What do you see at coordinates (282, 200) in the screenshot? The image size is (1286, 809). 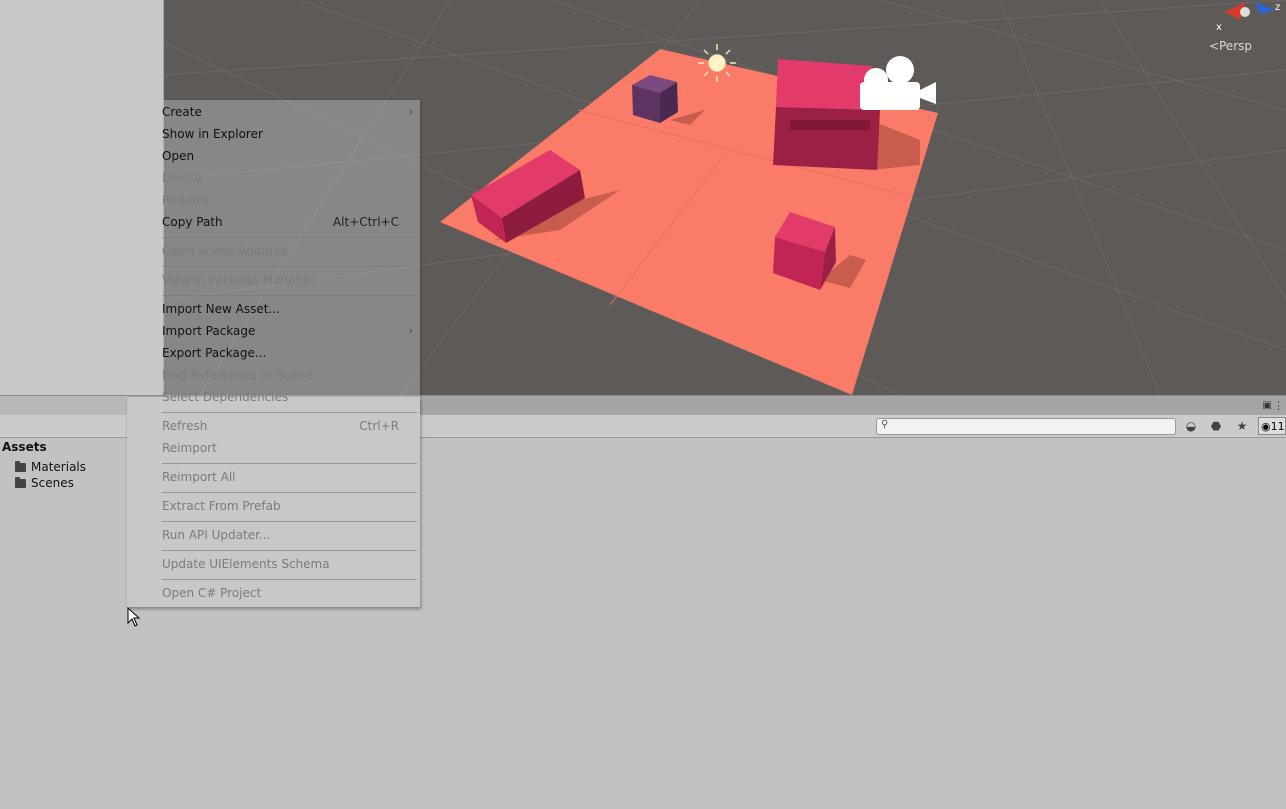 I see `menu-item-rename: Rename` at bounding box center [282, 200].